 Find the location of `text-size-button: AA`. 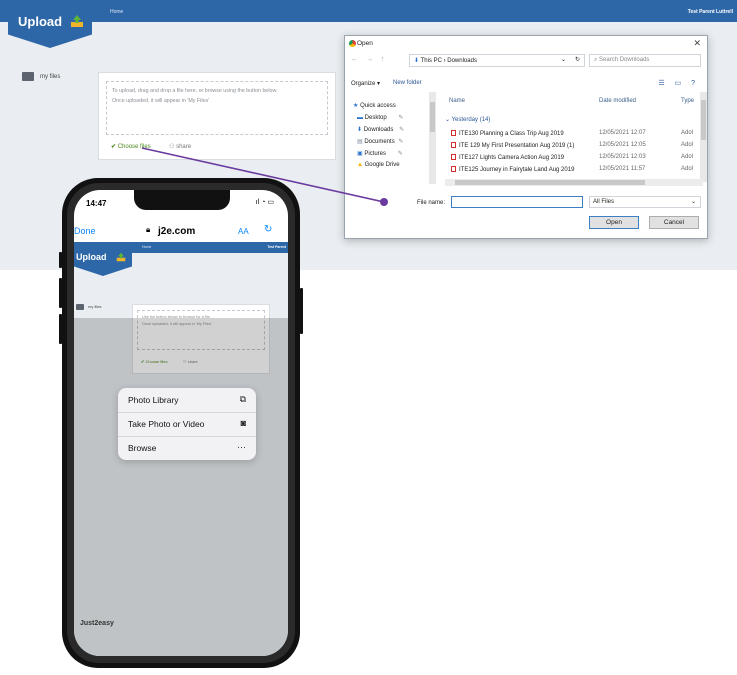

text-size-button: AA is located at coordinates (243, 231).